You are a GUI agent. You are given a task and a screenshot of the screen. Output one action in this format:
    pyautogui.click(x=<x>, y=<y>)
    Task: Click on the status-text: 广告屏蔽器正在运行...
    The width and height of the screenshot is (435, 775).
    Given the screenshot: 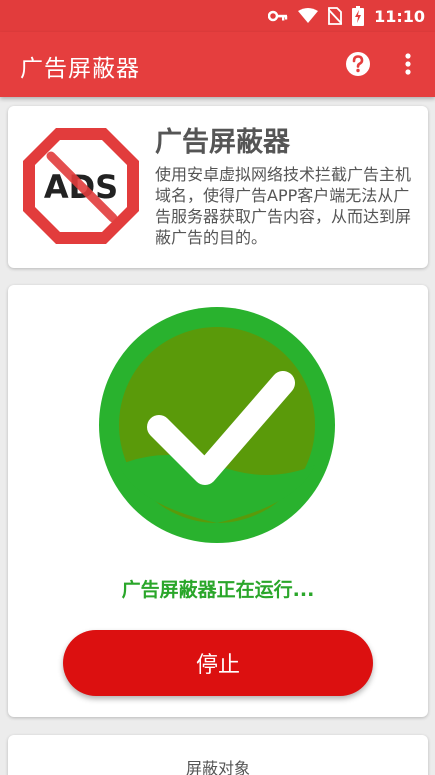 What is the action you would take?
    pyautogui.click(x=218, y=590)
    